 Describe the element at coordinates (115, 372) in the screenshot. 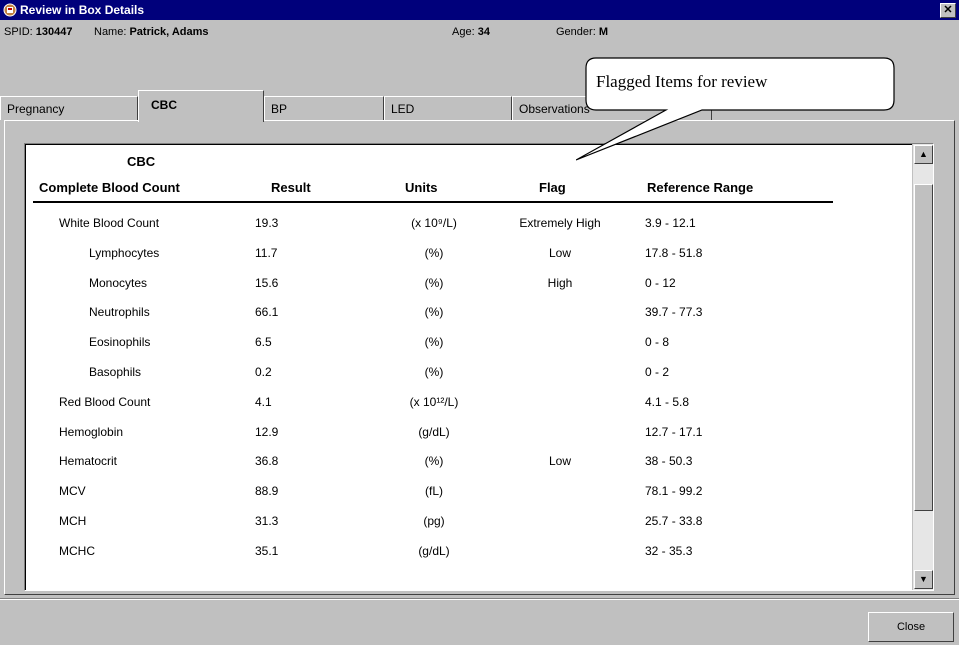

I see `row-name: Basophils` at that location.